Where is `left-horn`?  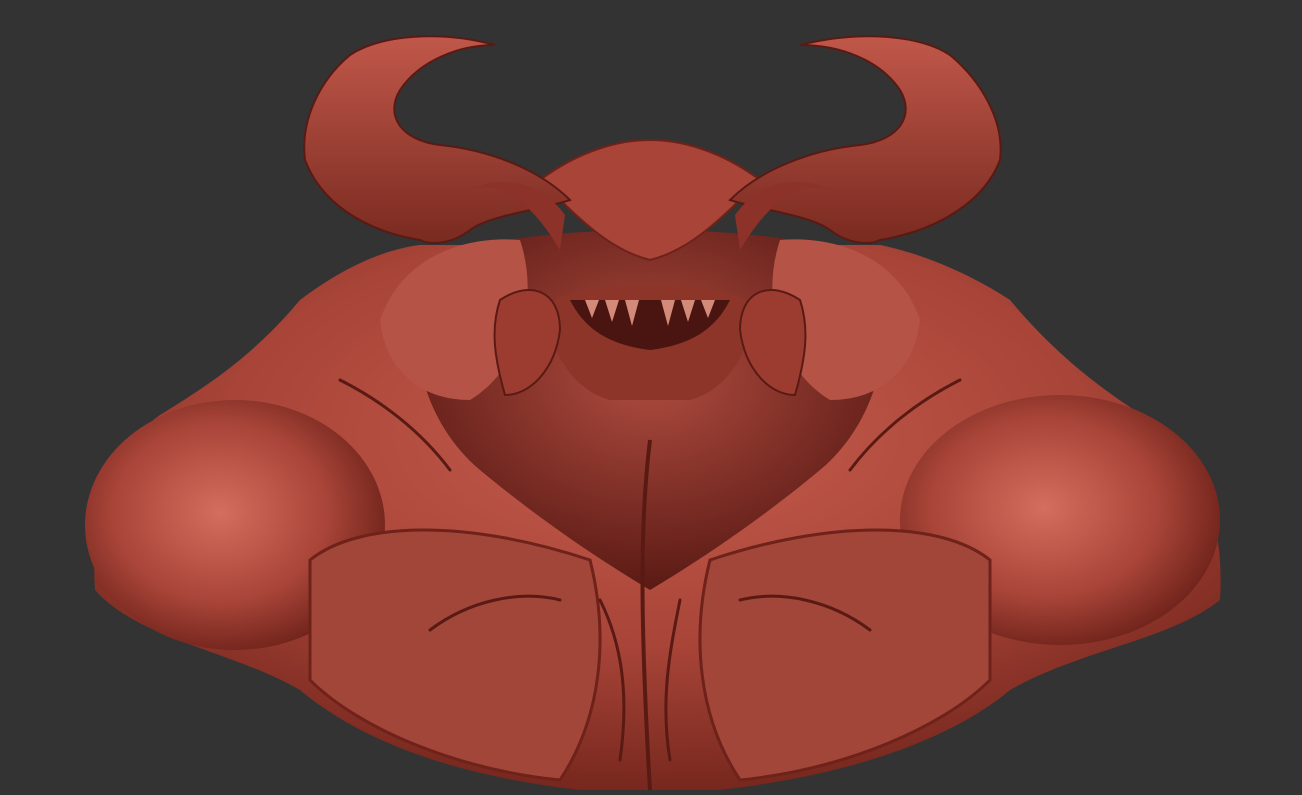
left-horn is located at coordinates (437, 139).